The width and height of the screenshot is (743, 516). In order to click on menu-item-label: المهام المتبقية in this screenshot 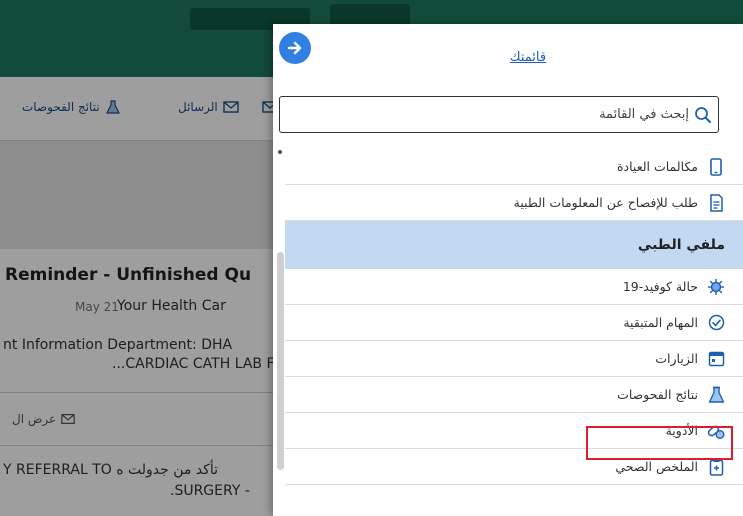, I will do `click(660, 322)`.